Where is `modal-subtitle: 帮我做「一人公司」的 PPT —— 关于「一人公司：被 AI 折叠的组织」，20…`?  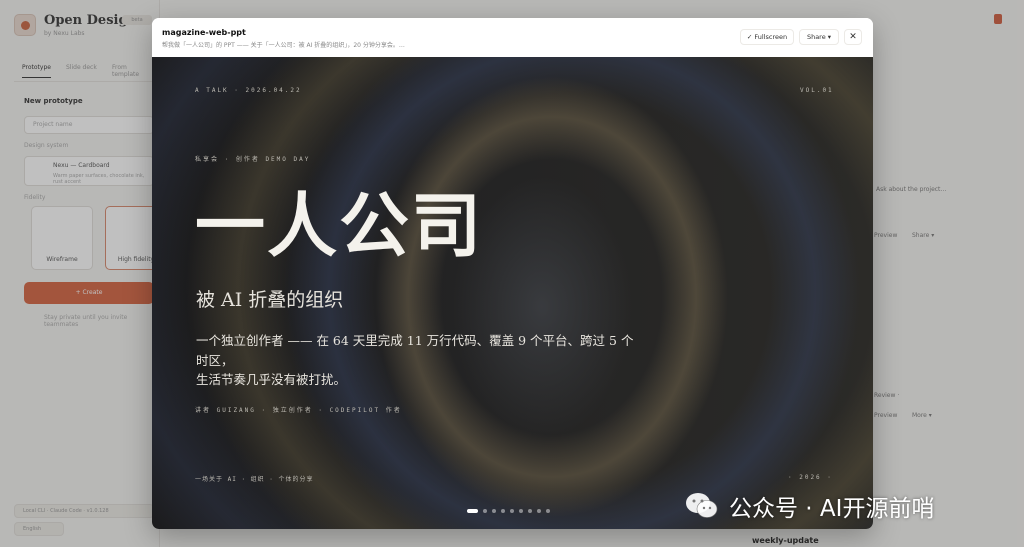
modal-subtitle: 帮我做「一人公司」的 PPT —— 关于「一人公司：被 AI 折叠的组织」，20… is located at coordinates (283, 45).